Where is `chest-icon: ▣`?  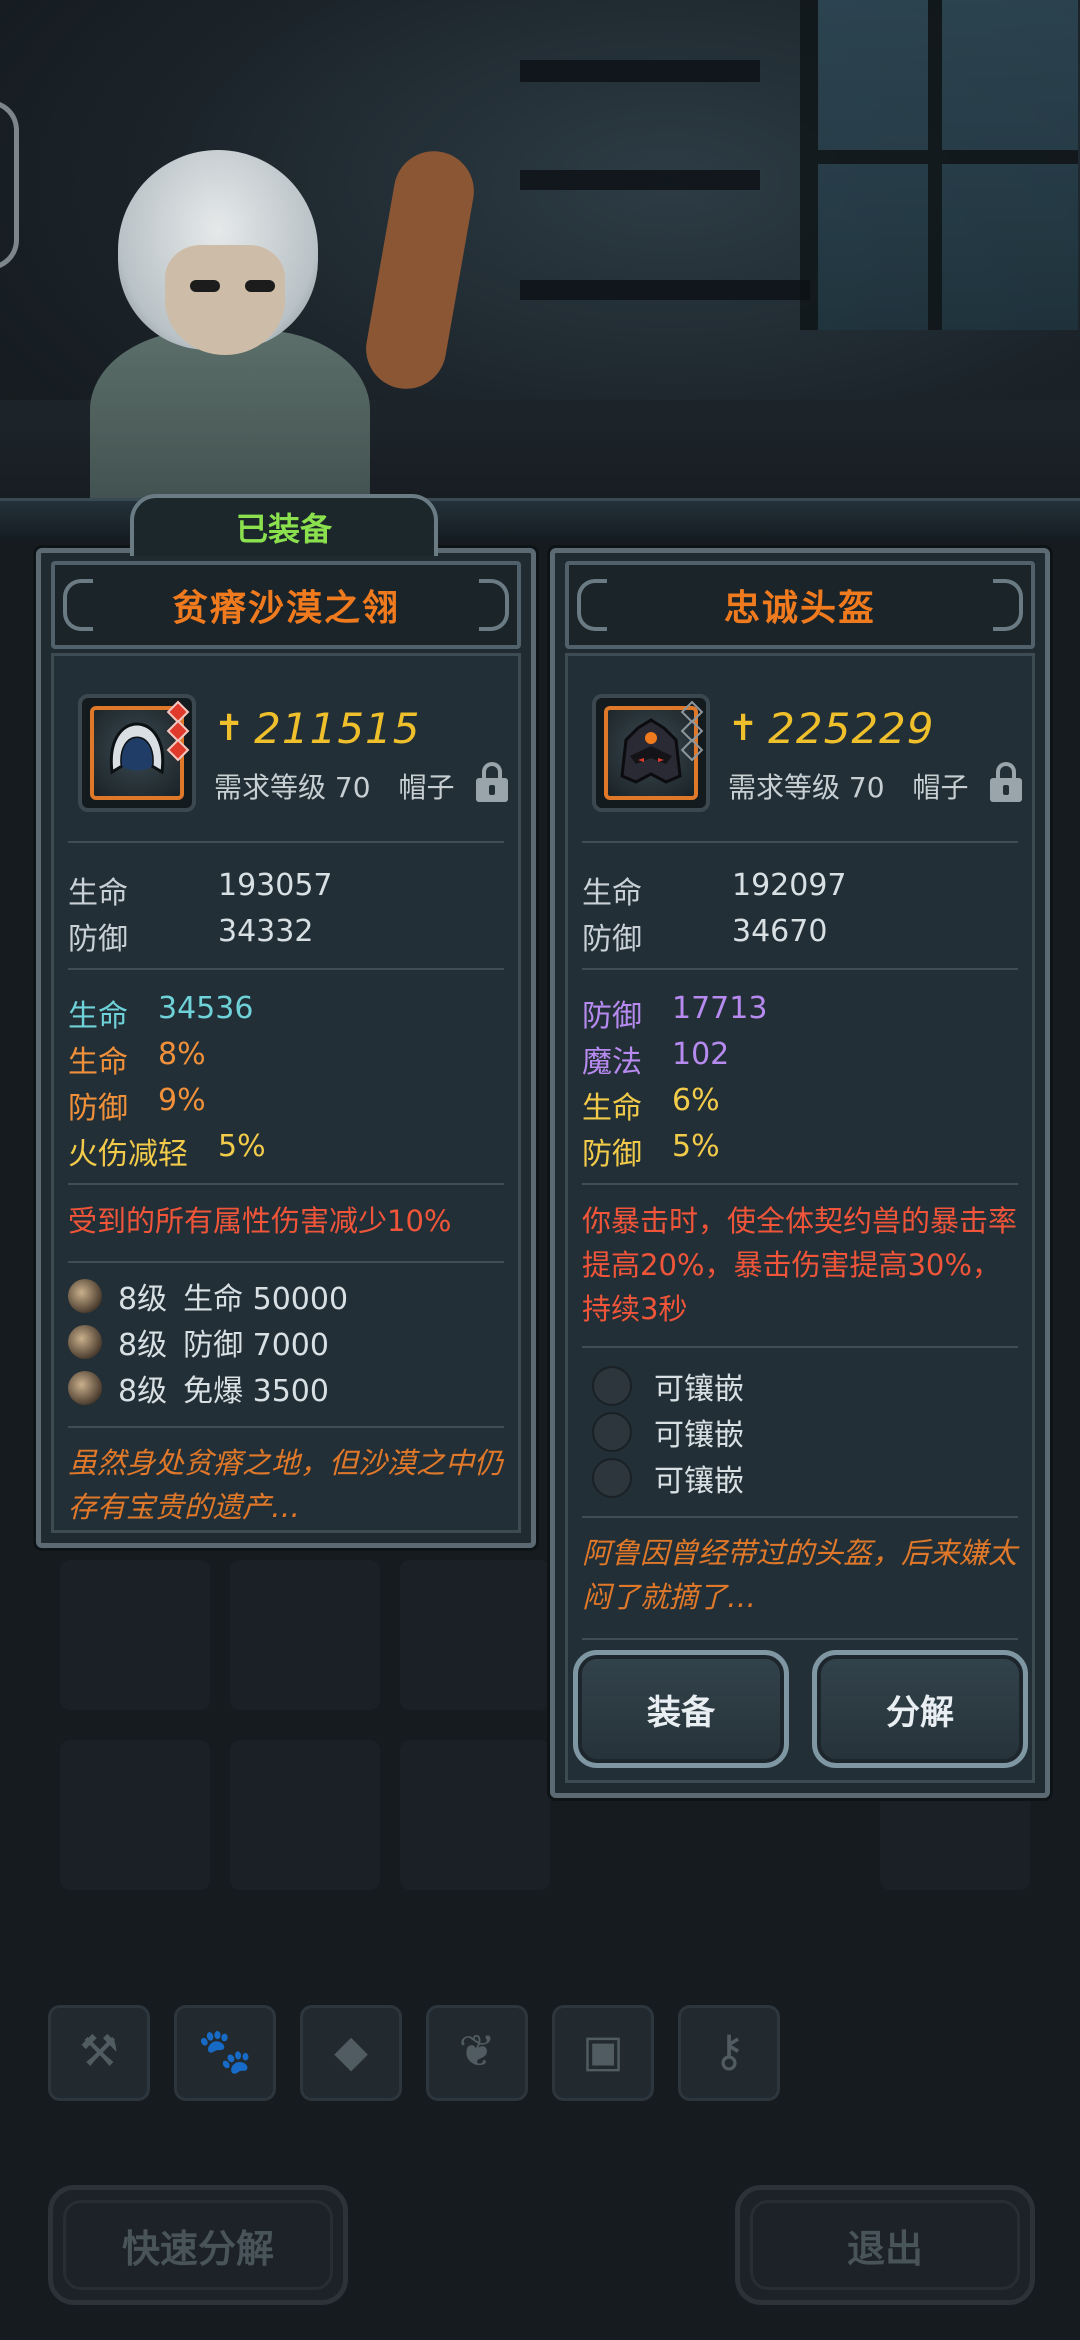 chest-icon: ▣ is located at coordinates (603, 2053).